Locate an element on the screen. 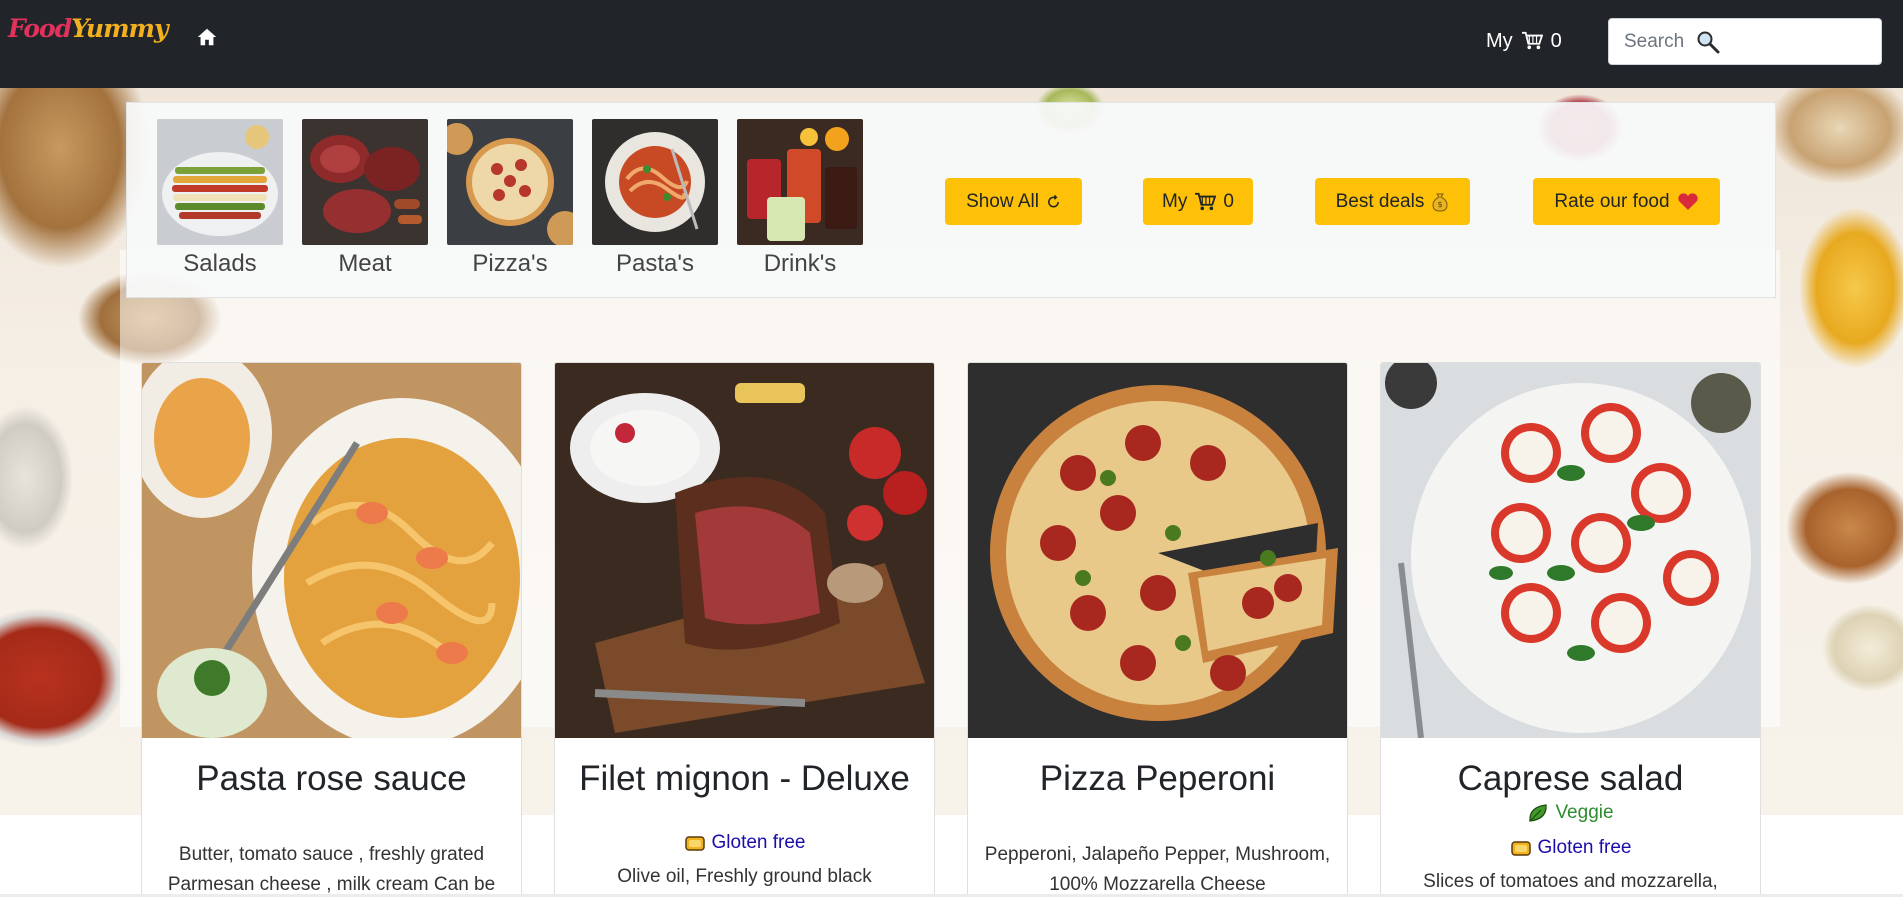  money-bag-icon: $ is located at coordinates (1440, 202).